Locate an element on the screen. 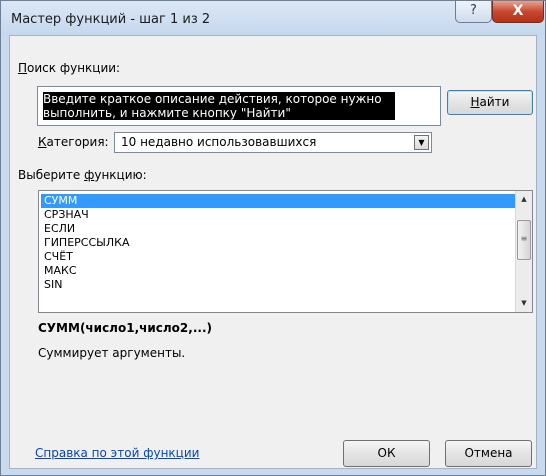  function-list-label: Выберите функцию: is located at coordinates (82, 175).